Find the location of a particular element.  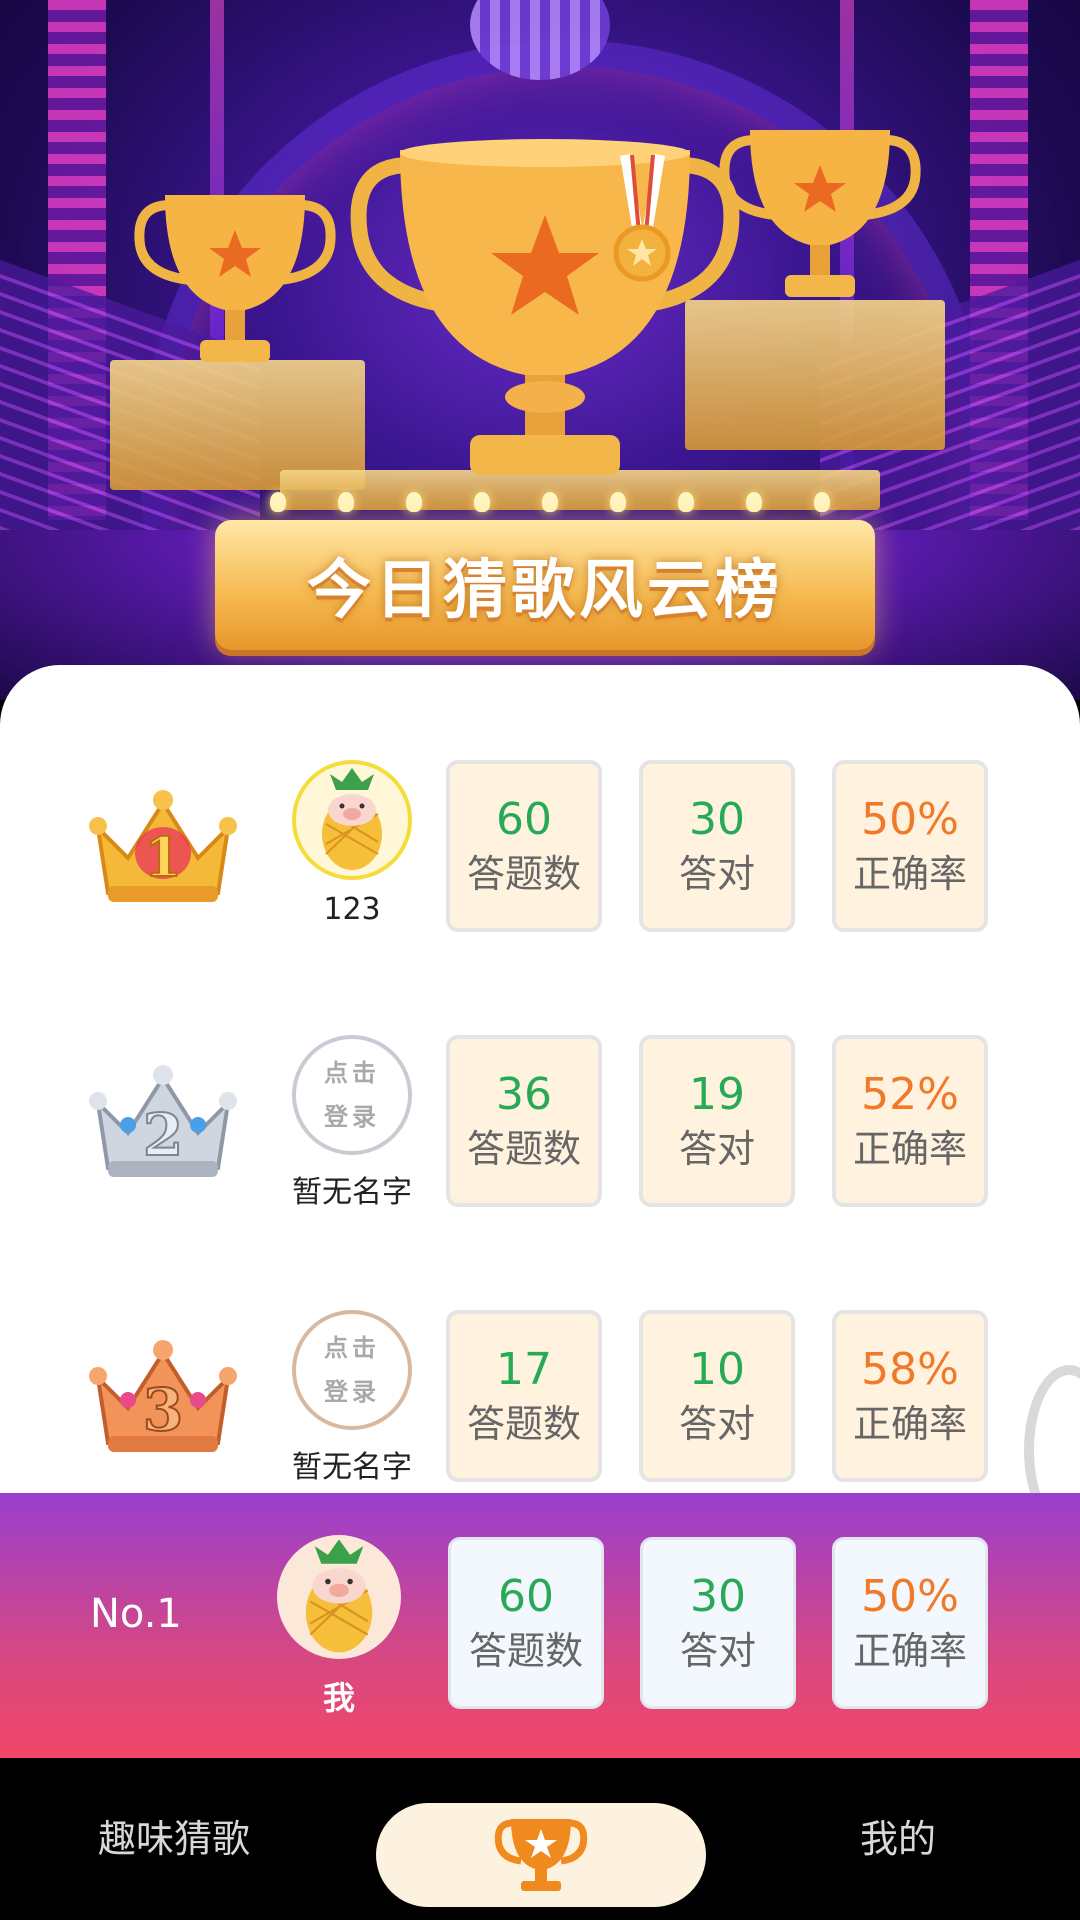

my-rank-bar: No.1 我 60 答题数 30 答对 50% 正确率 is located at coordinates (540, 1625).